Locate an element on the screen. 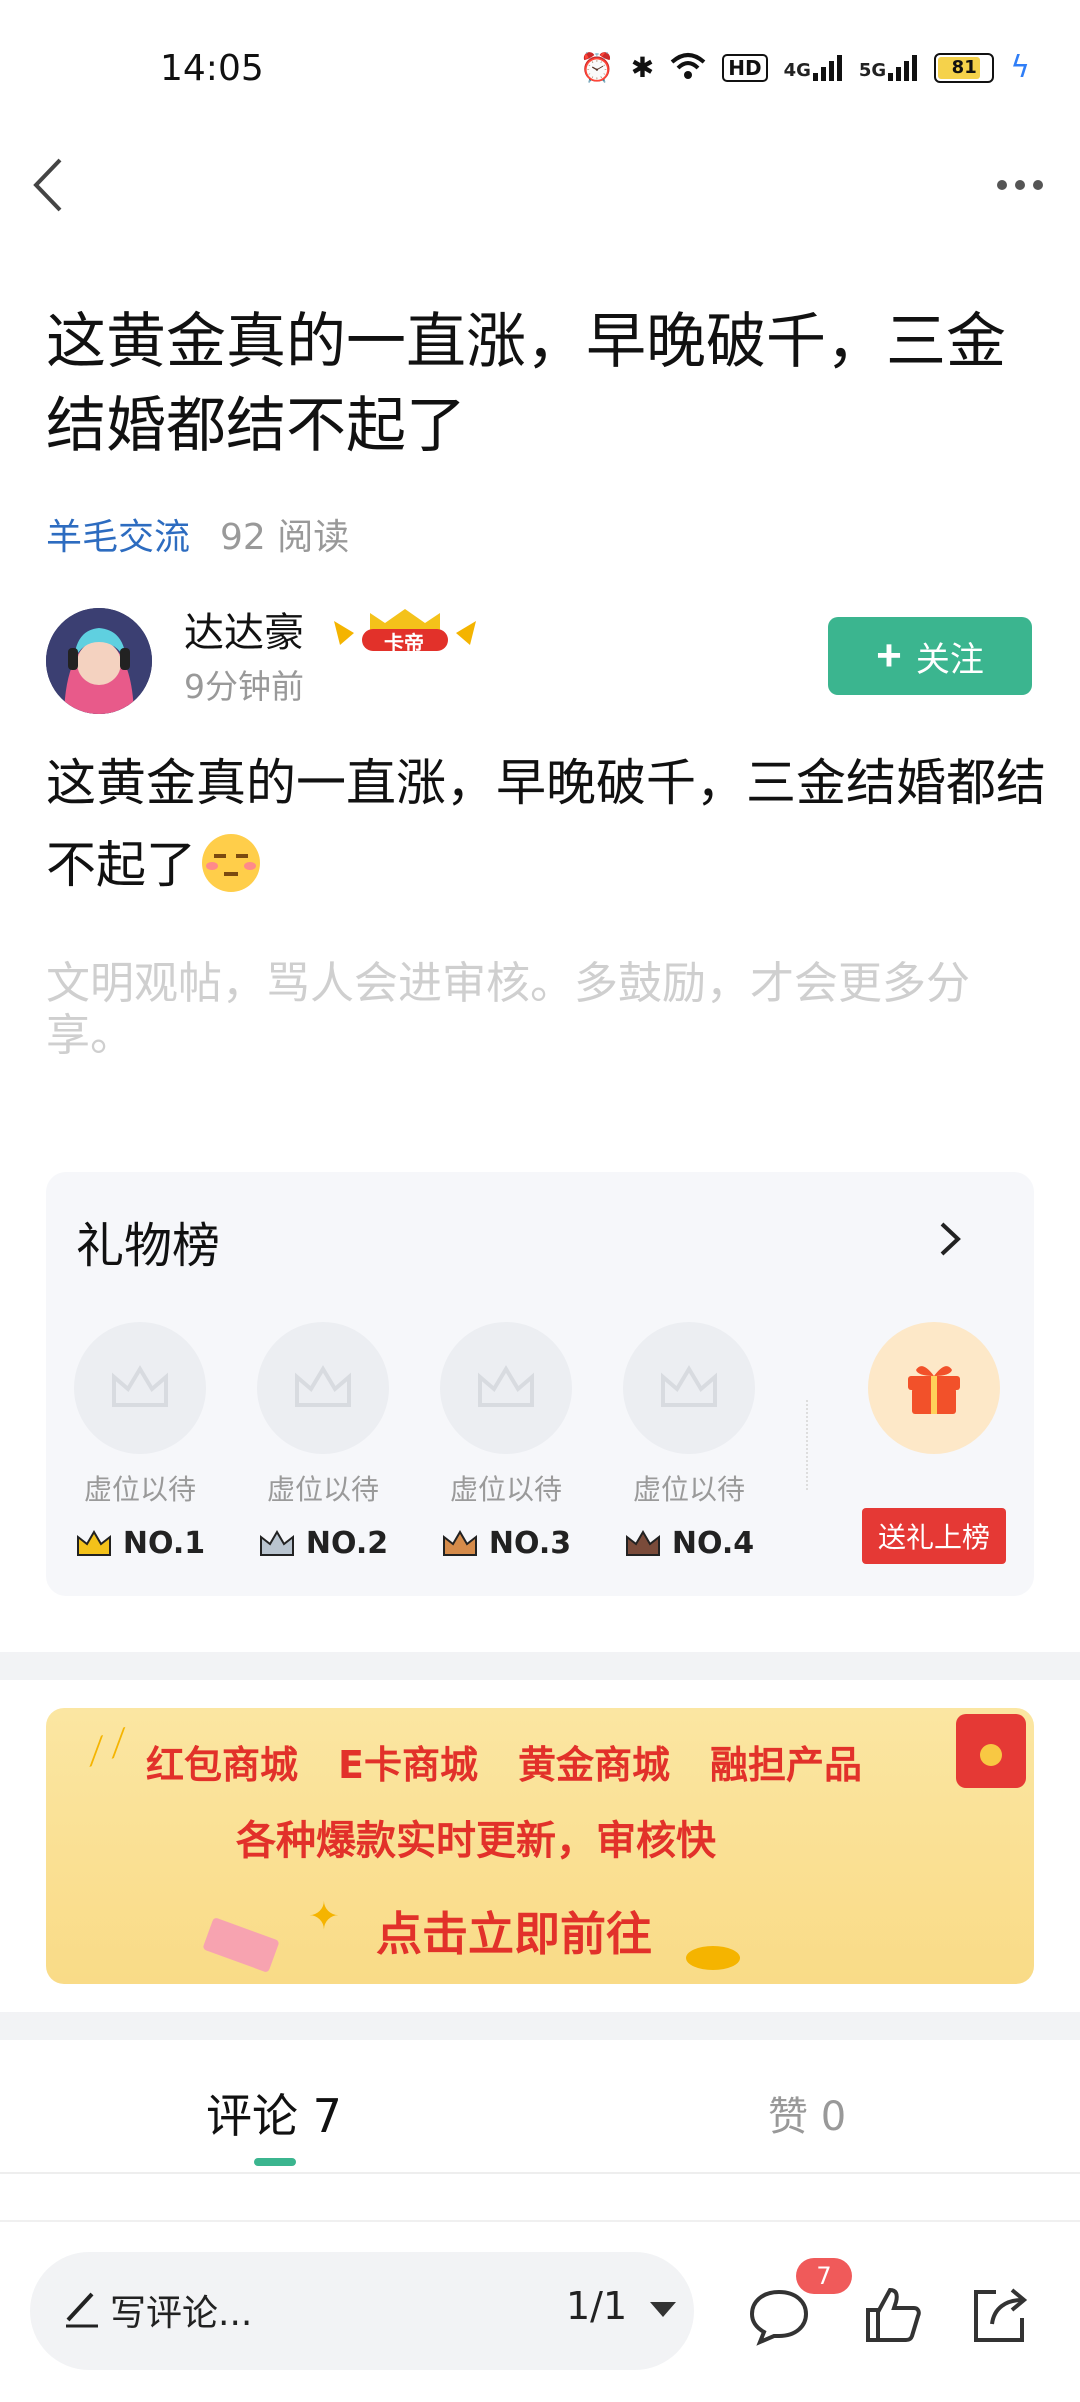 The image size is (1080, 2402). banner-subtitle: 各种爆款实时更新，审核快 is located at coordinates (476, 1841).